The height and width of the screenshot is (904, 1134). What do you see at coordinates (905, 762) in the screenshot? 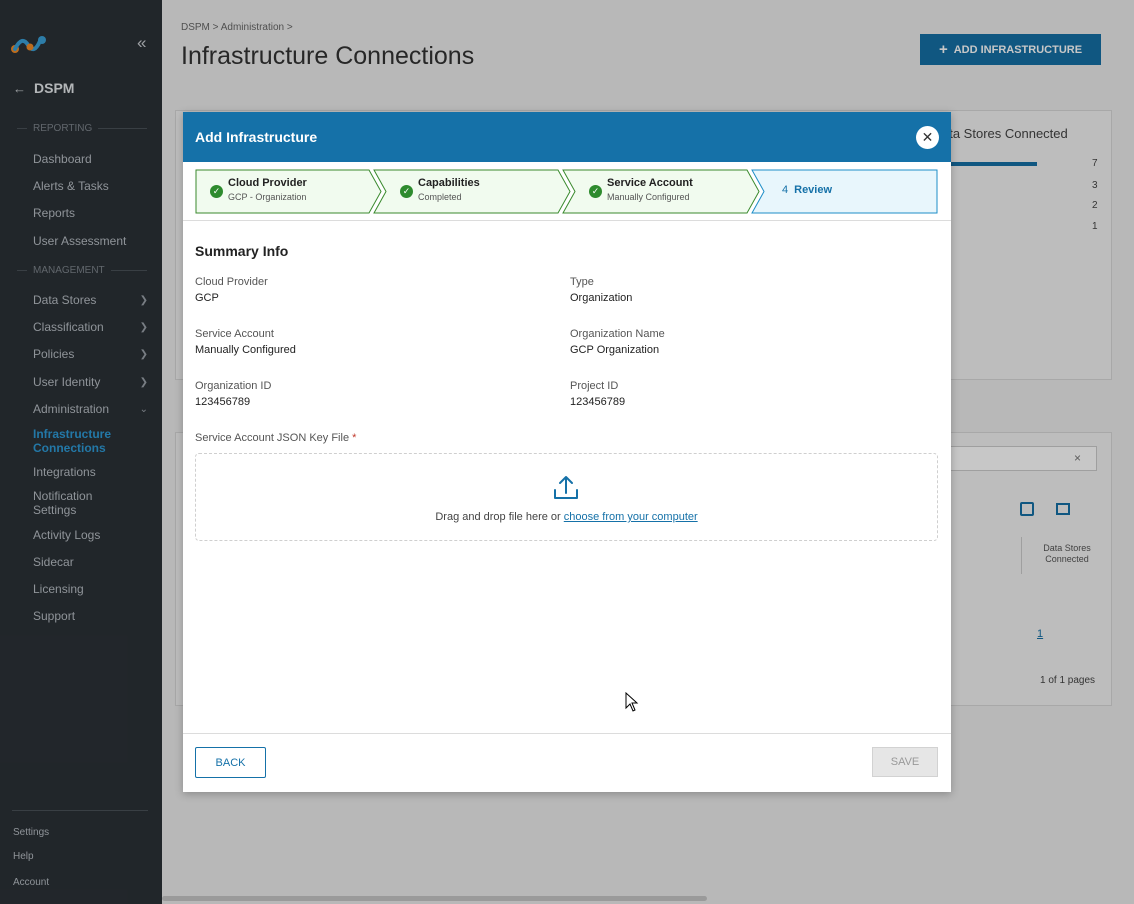
I see `save-button: SAVE` at bounding box center [905, 762].